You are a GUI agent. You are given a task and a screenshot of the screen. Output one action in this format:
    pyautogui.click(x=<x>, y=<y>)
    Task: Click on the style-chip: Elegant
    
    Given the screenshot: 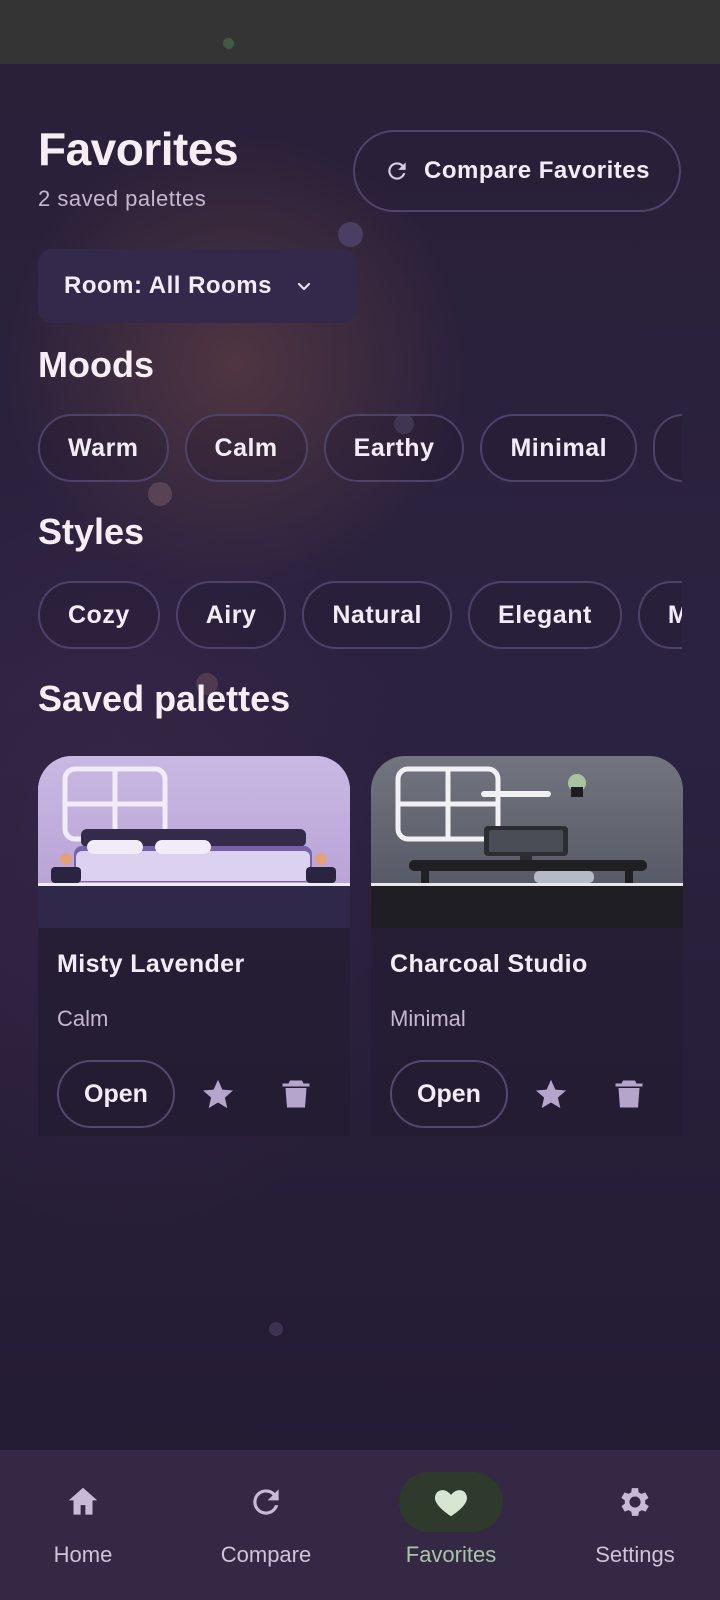 What is the action you would take?
    pyautogui.click(x=545, y=615)
    